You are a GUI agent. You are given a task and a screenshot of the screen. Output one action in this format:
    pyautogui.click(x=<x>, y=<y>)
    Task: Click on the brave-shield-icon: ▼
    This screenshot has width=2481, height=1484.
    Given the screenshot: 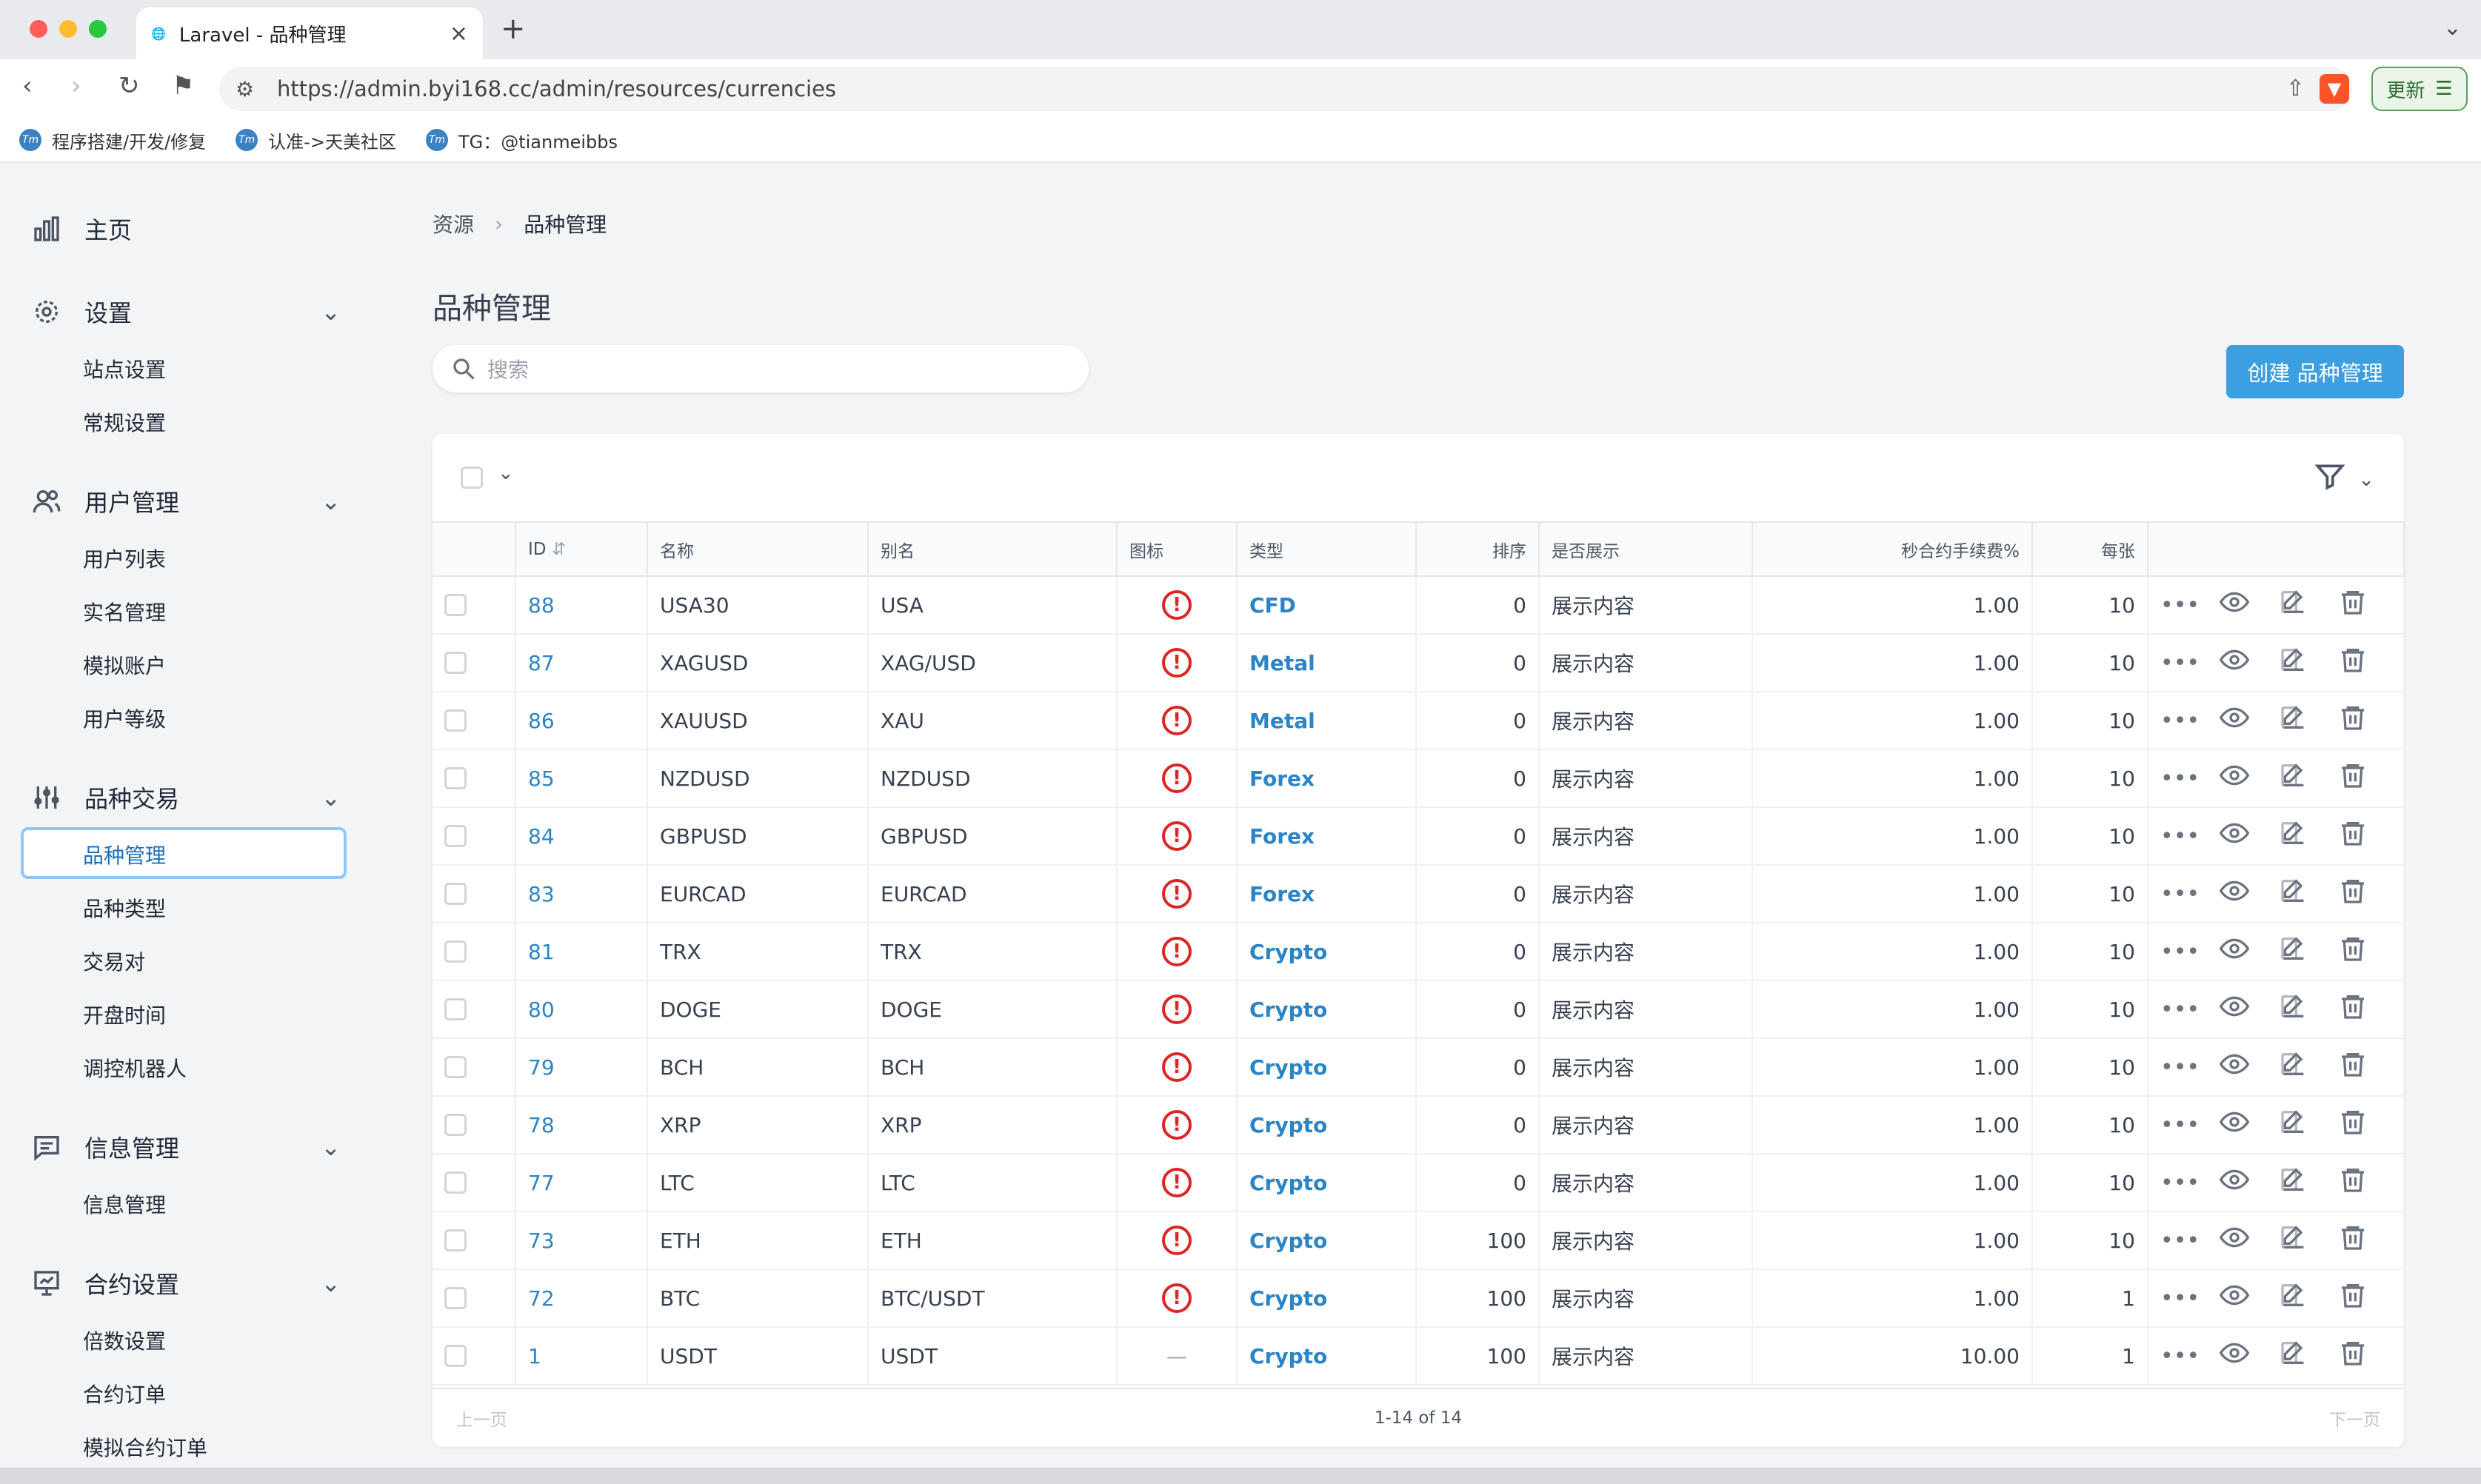 What is the action you would take?
    pyautogui.click(x=2334, y=89)
    